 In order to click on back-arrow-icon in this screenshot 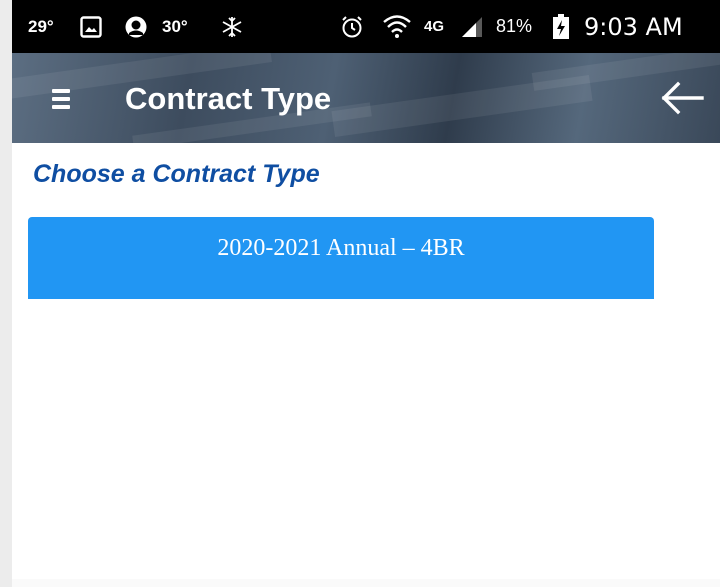, I will do `click(682, 98)`.